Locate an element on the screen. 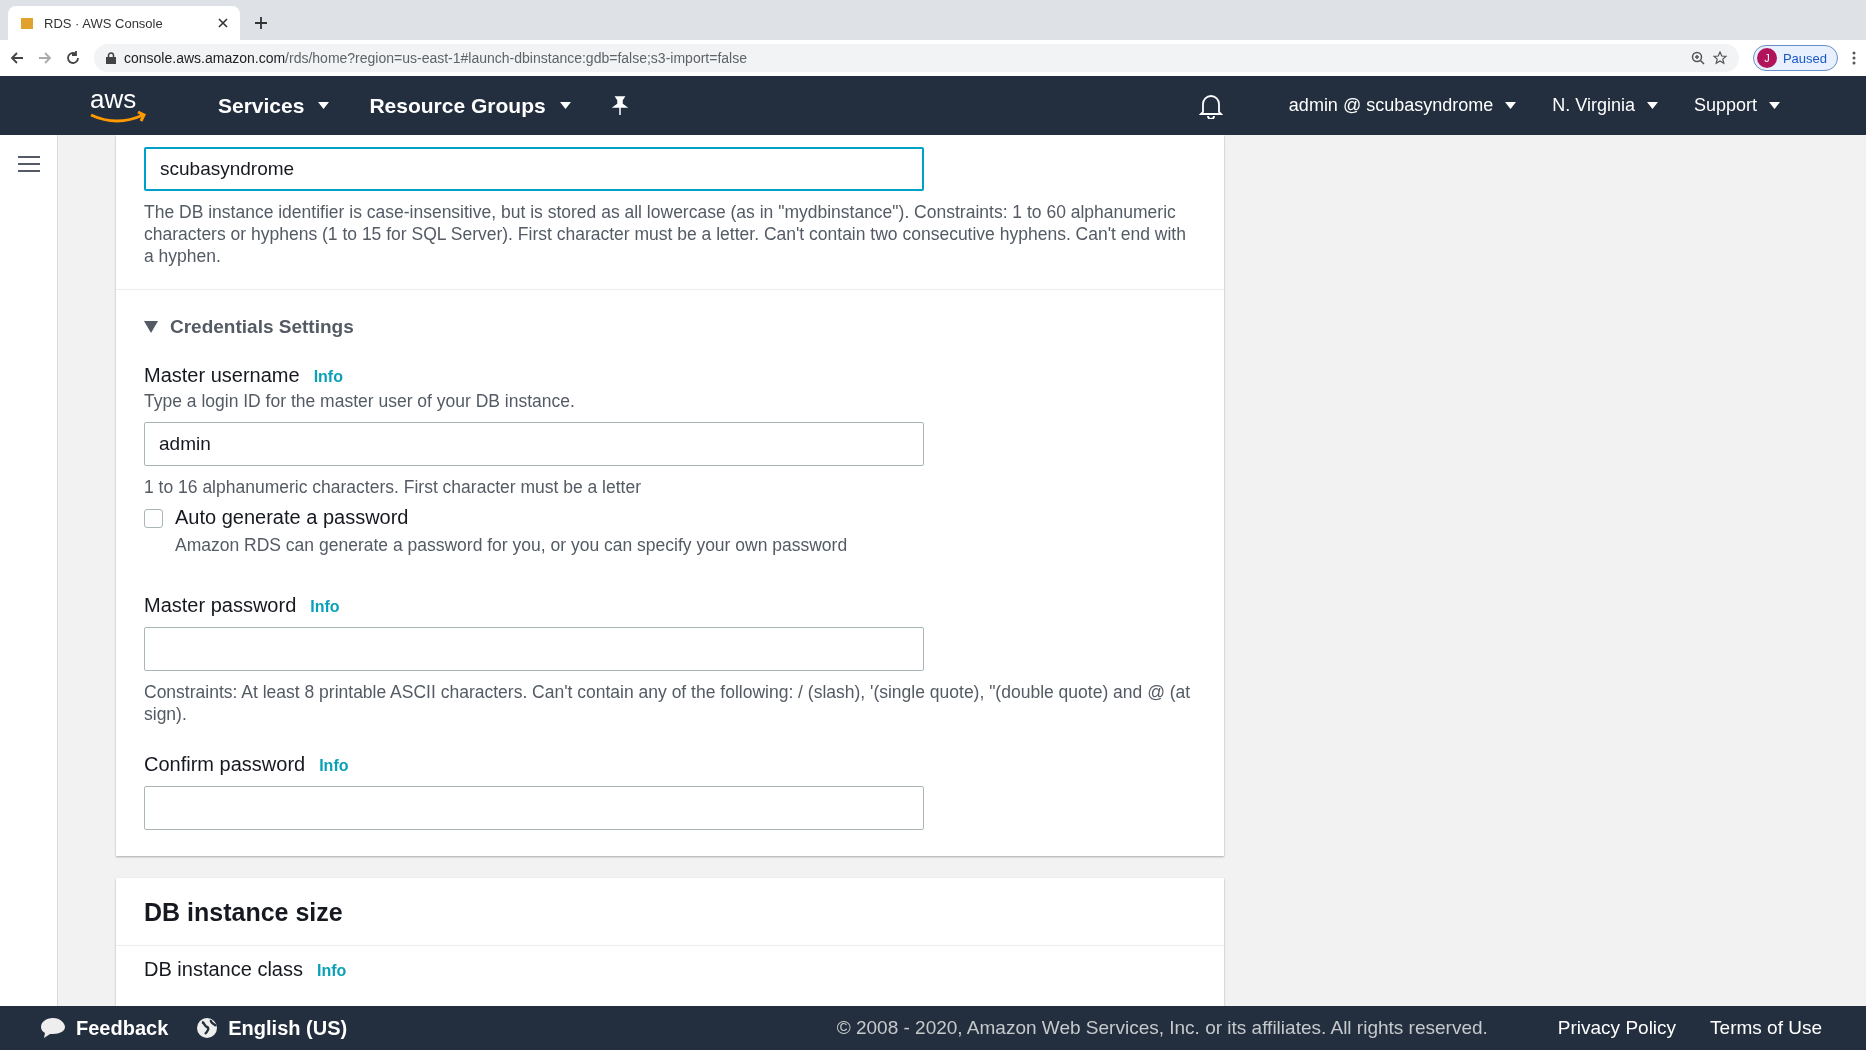  star-icon is located at coordinates (1719, 58).